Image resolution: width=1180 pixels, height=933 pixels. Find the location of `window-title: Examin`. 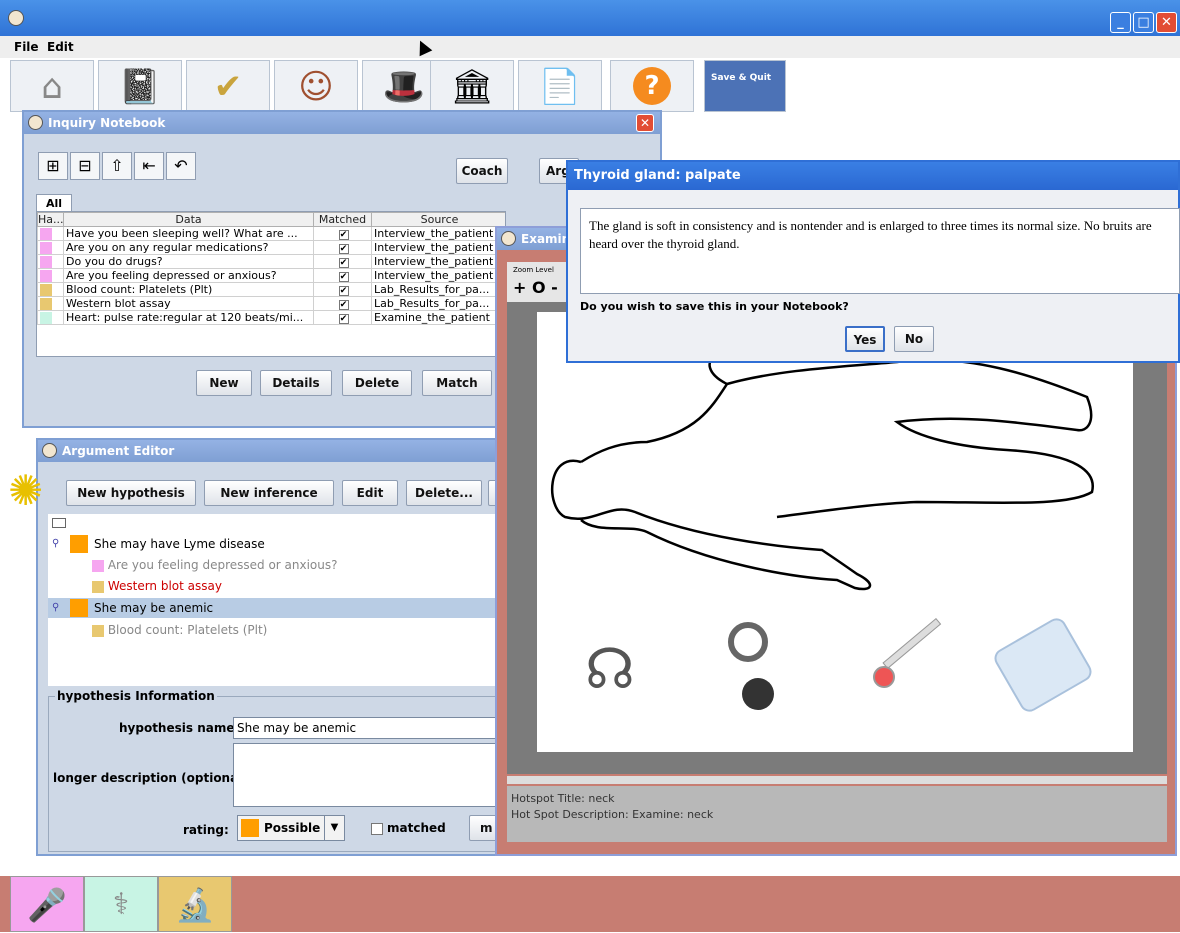

window-title: Examin is located at coordinates (546, 239).